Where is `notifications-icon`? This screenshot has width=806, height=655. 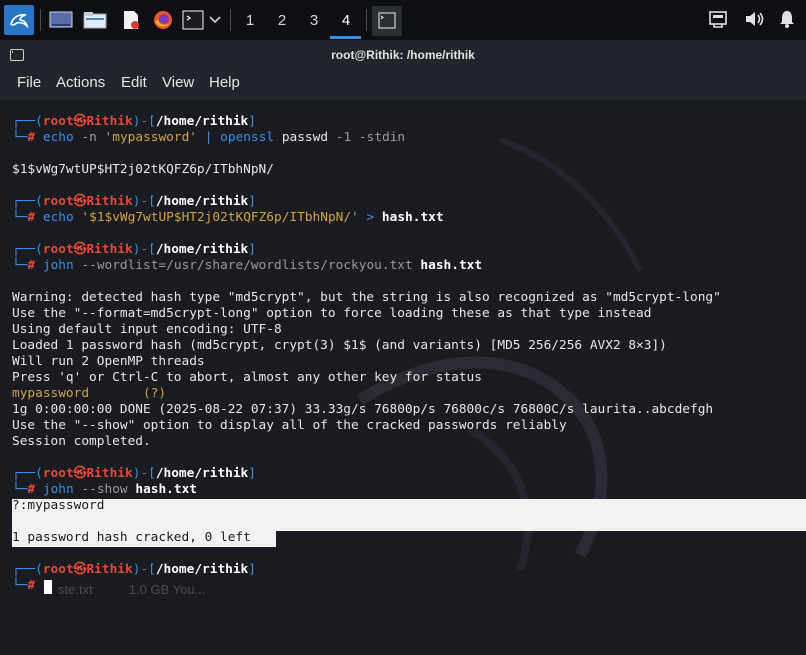
notifications-icon is located at coordinates (788, 20).